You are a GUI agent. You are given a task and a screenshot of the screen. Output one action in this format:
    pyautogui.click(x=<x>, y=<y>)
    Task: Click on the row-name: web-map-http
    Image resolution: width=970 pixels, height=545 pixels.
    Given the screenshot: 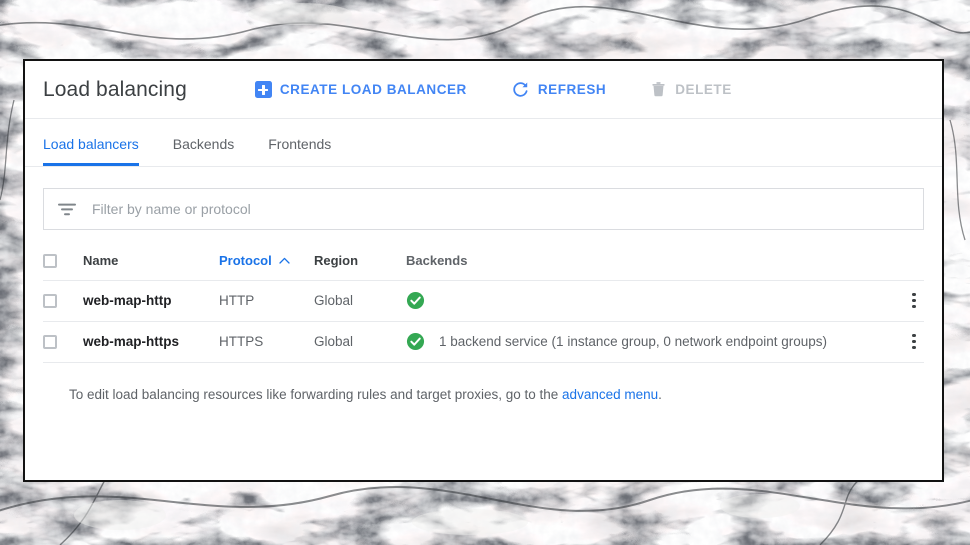 What is the action you would take?
    pyautogui.click(x=151, y=301)
    